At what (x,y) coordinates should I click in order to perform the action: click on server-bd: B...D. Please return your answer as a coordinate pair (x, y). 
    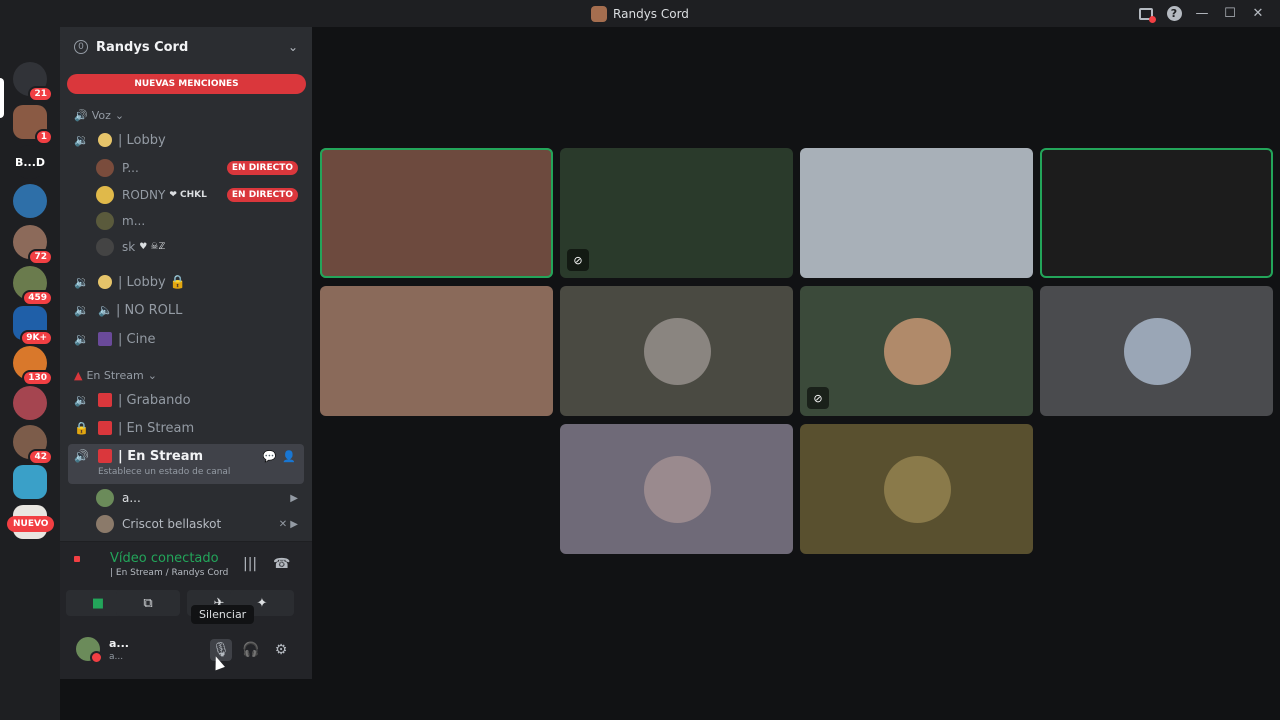
    Looking at the image, I should click on (30, 162).